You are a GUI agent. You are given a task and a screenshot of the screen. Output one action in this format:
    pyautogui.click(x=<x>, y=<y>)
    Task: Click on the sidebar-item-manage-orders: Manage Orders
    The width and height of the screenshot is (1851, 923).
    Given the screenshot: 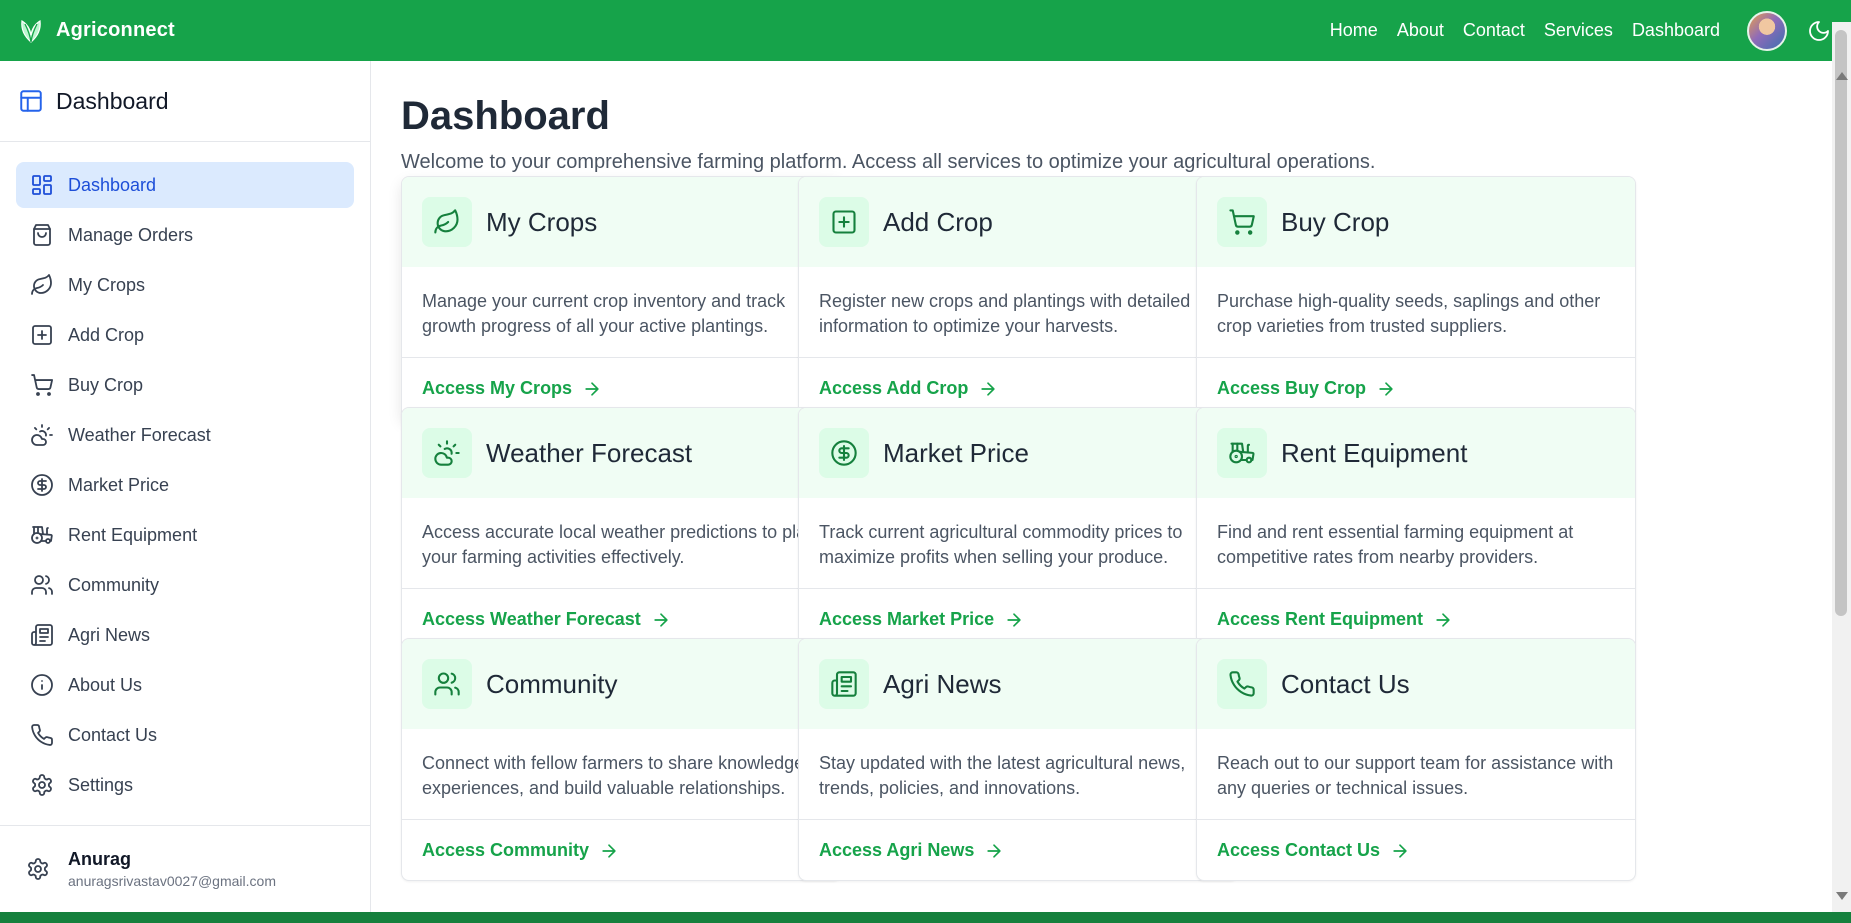 What is the action you would take?
    pyautogui.click(x=185, y=235)
    